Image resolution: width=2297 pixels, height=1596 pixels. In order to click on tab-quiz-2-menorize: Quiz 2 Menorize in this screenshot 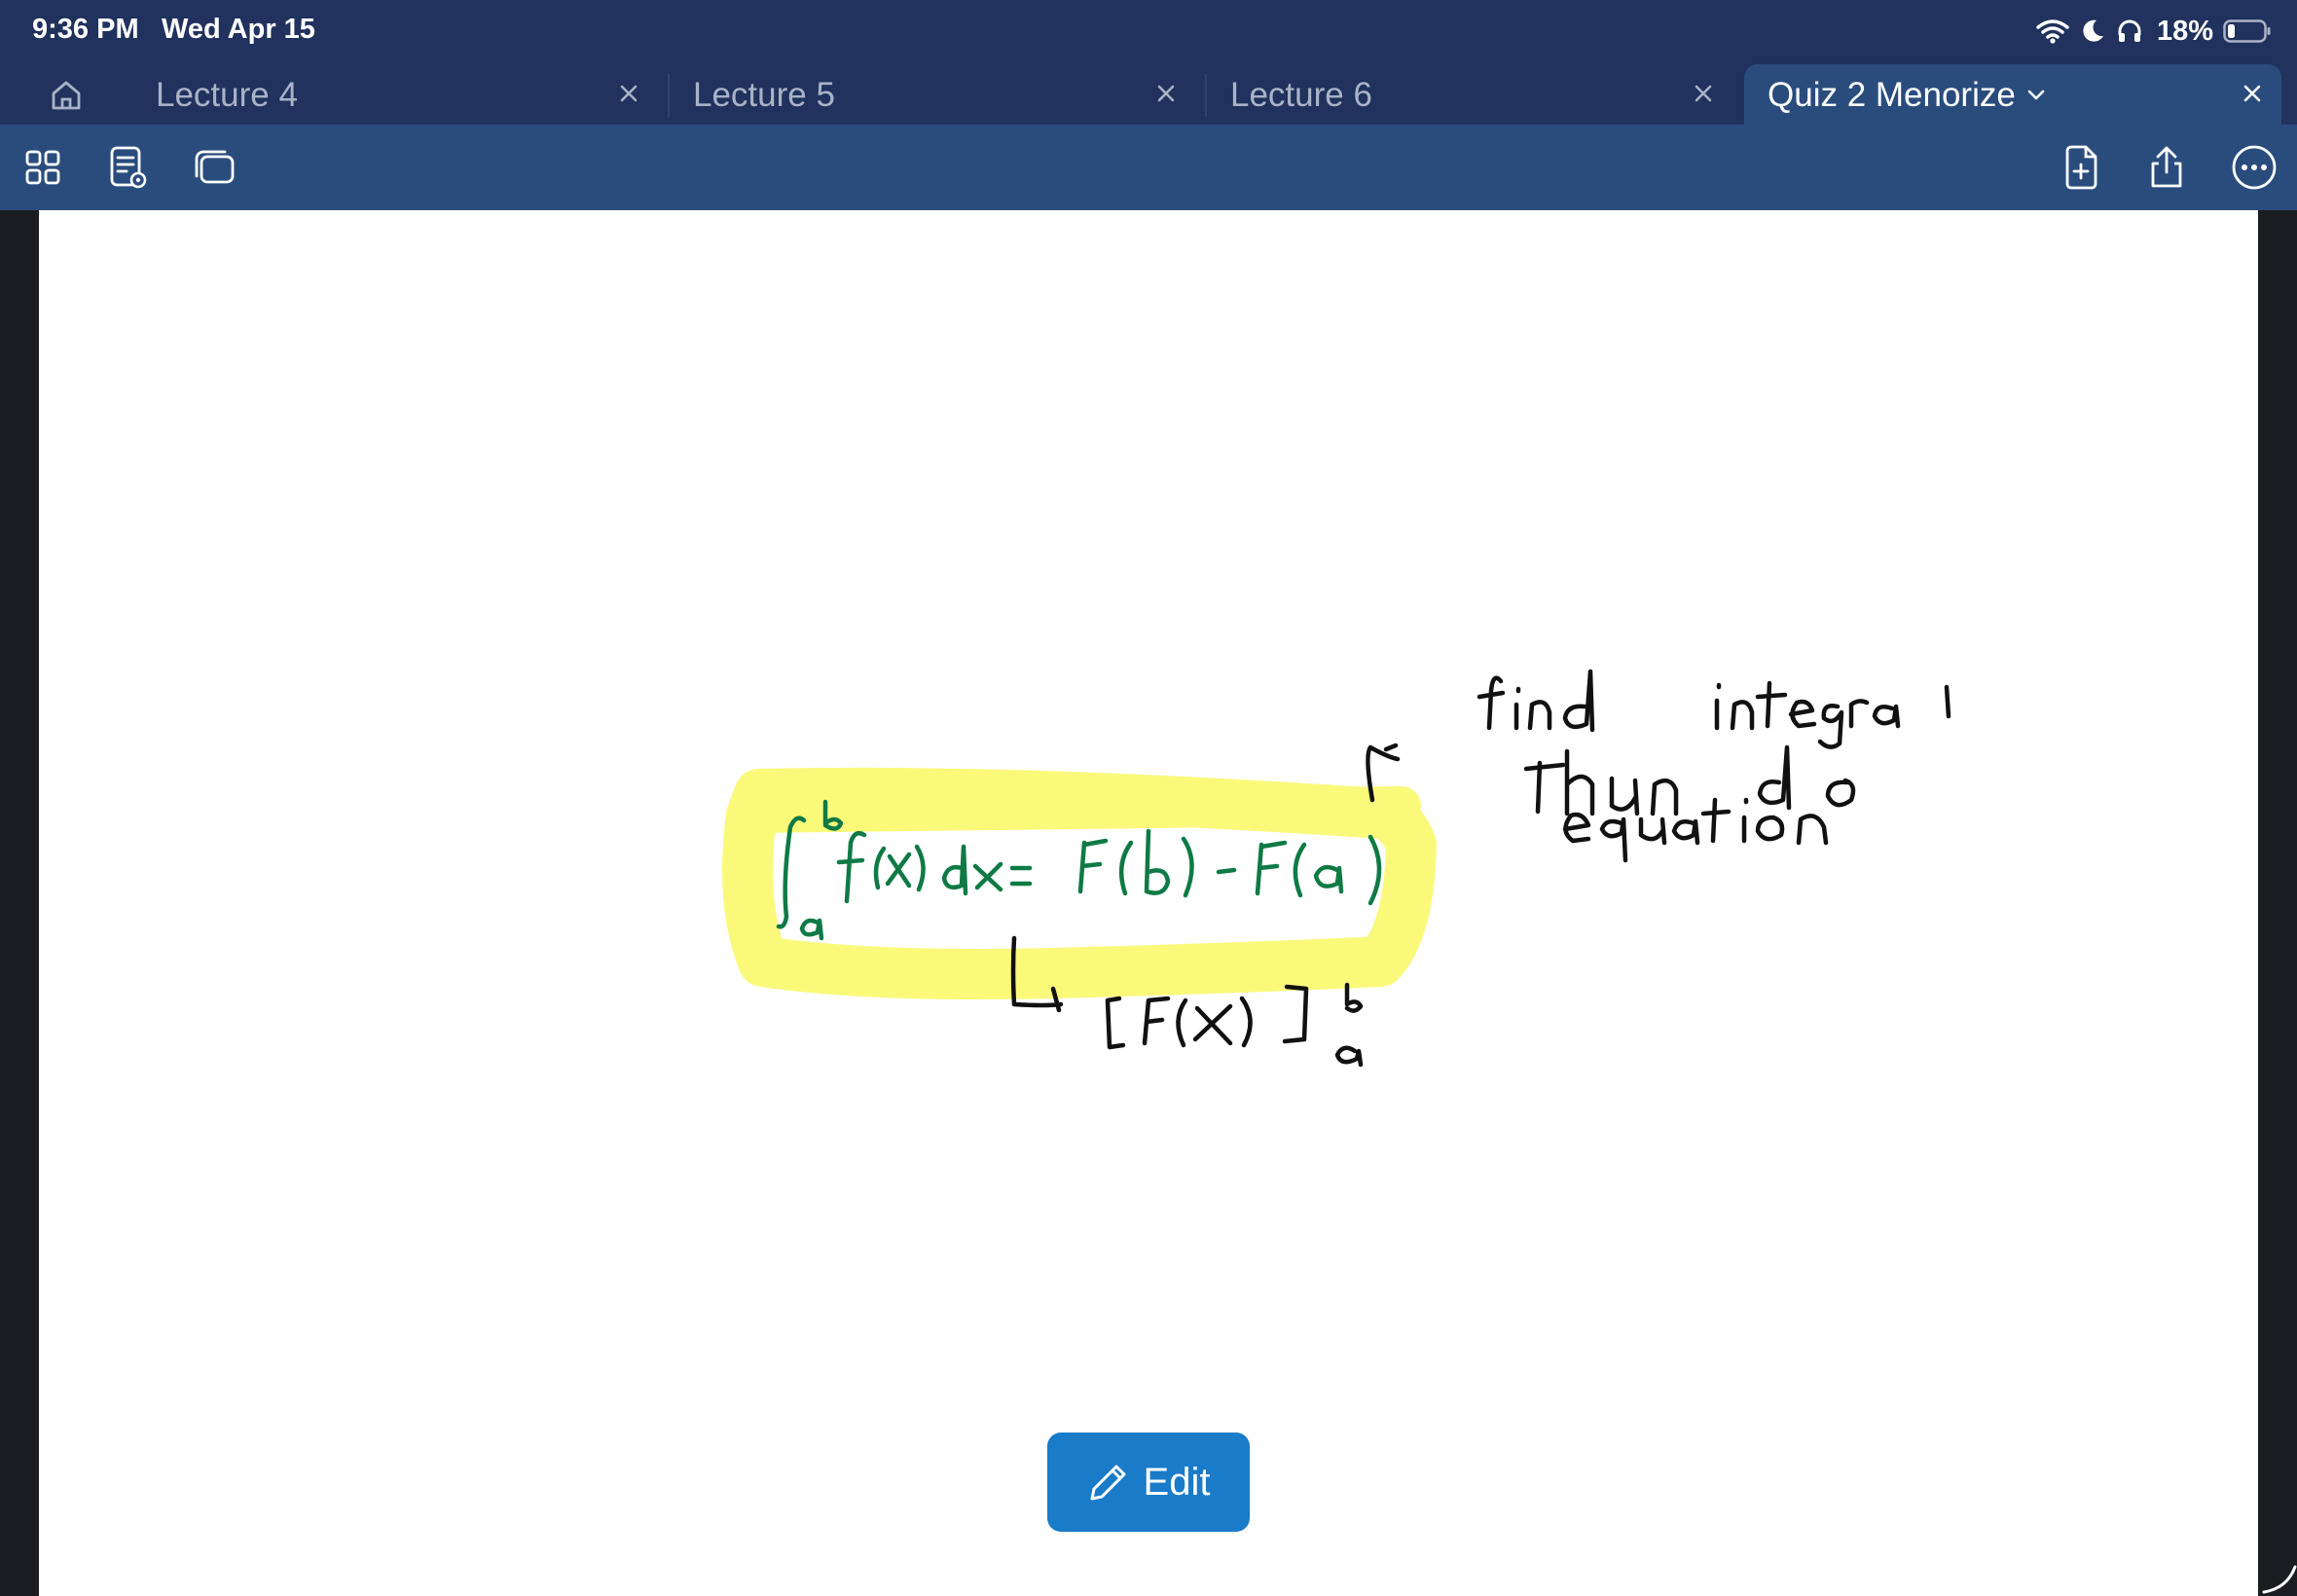, I will do `click(2013, 94)`.